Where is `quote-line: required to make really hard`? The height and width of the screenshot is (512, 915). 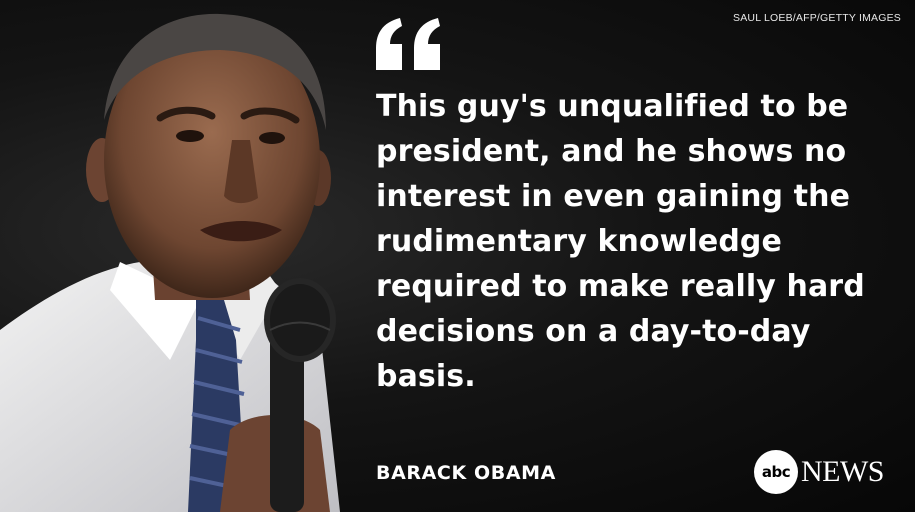 quote-line: required to make really hard is located at coordinates (620, 286).